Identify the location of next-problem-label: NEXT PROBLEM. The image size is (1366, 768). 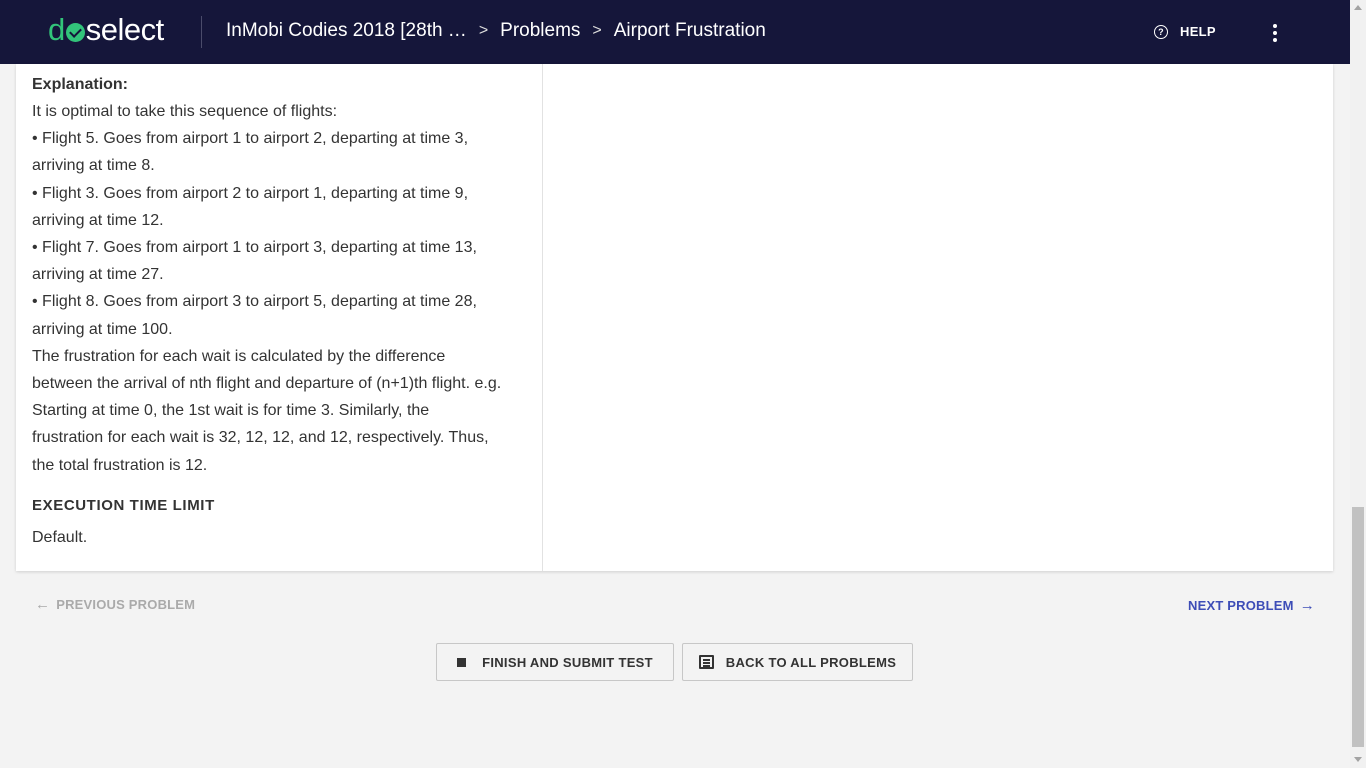
(1241, 605).